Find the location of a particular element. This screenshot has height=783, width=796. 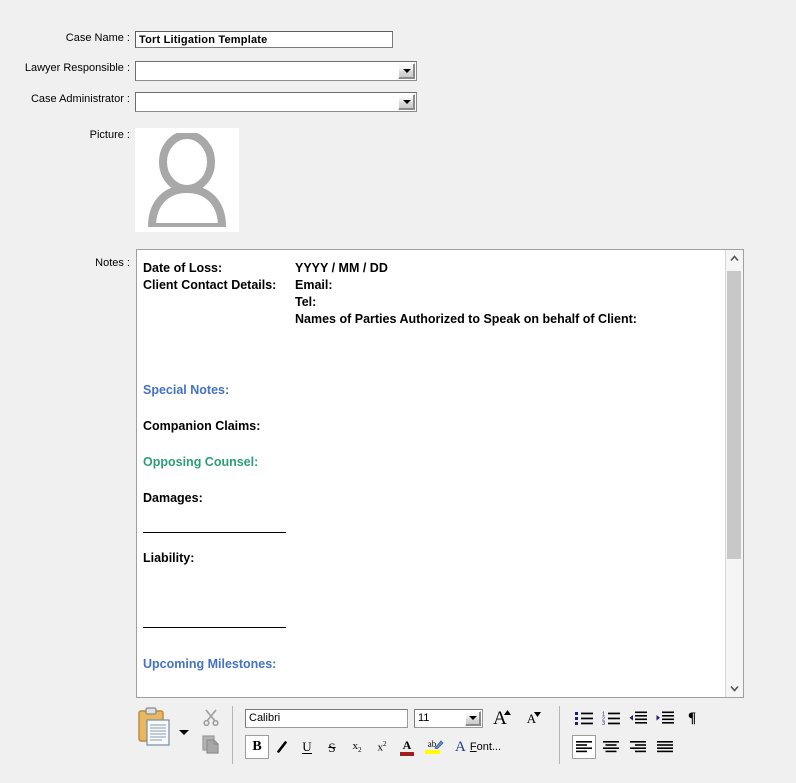

notes-row: Date of Loss: YYYY / MM / DD is located at coordinates (430, 268).